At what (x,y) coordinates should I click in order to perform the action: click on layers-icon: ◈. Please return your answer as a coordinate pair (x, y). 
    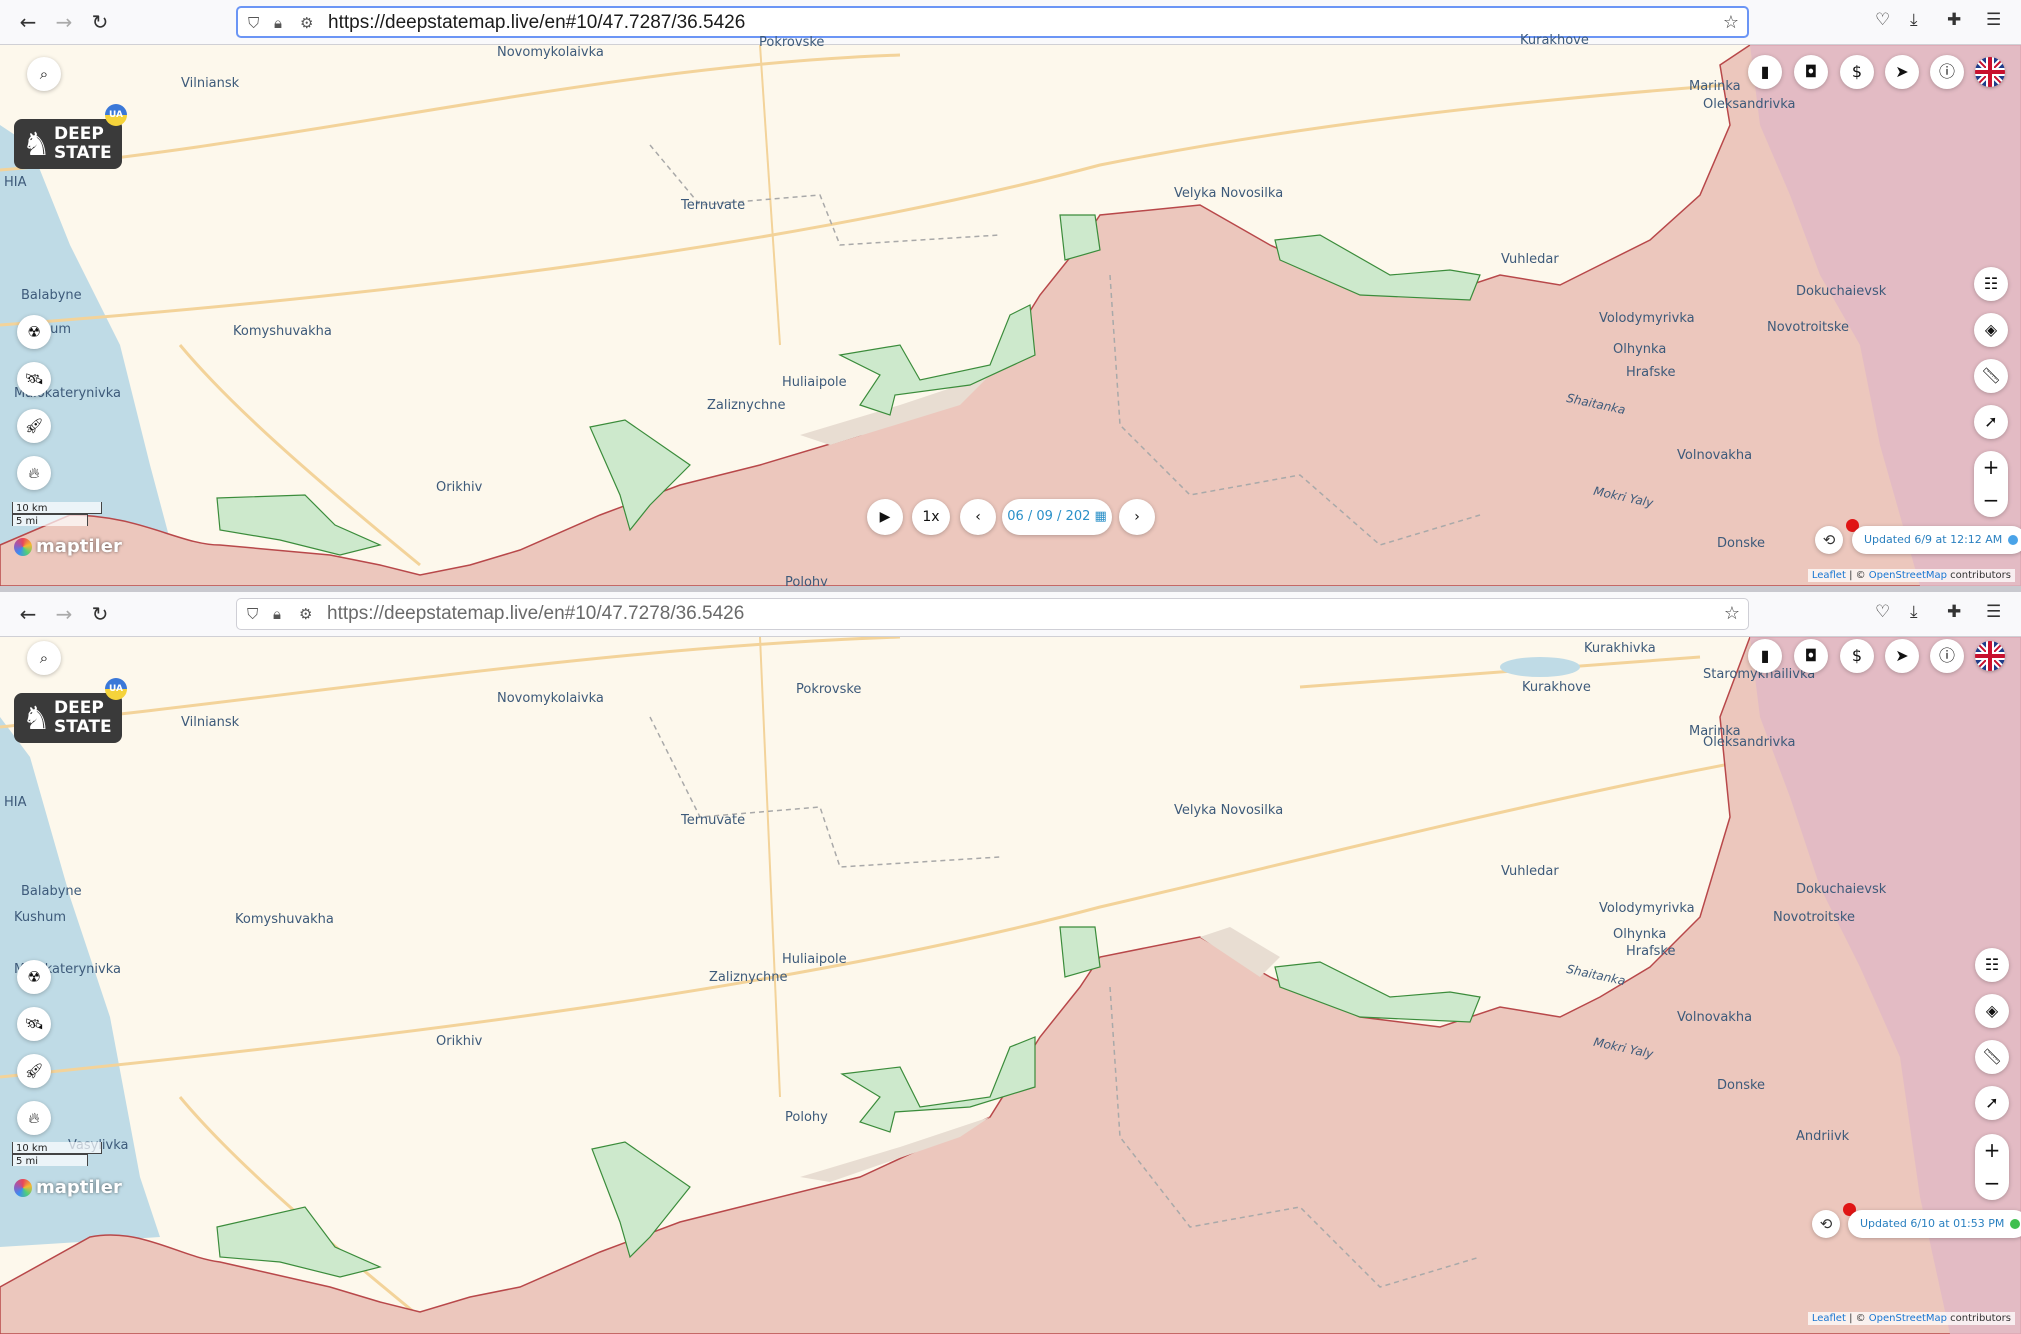
    Looking at the image, I should click on (1991, 329).